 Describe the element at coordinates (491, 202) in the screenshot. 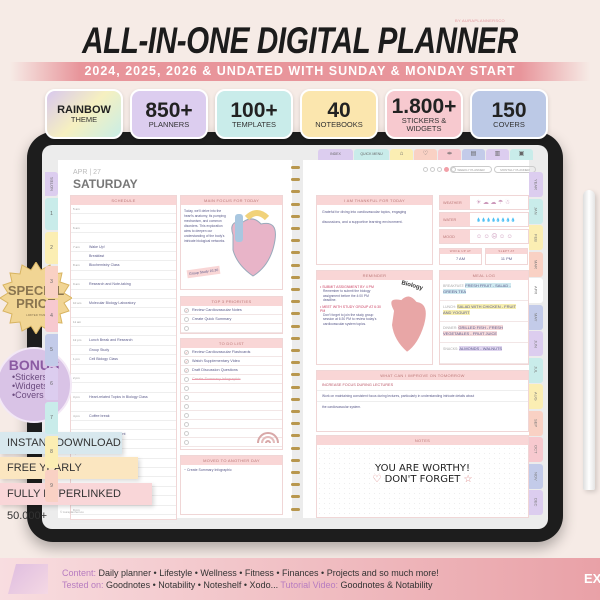

I see `weather-icons: ☀☁☁☂☃` at that location.